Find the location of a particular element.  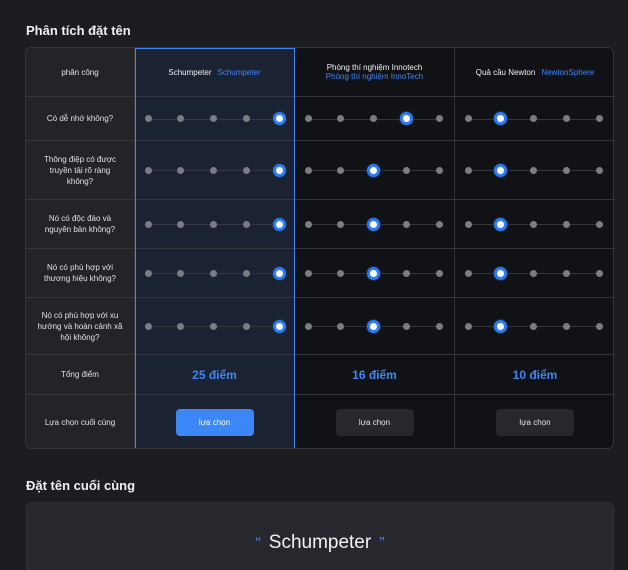

header-label: phân công is located at coordinates (80, 72).